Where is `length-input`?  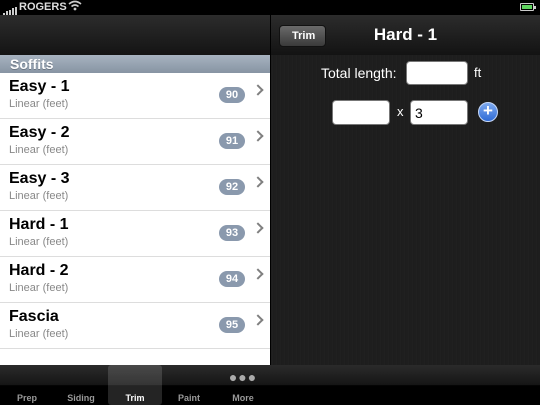 length-input is located at coordinates (361, 112).